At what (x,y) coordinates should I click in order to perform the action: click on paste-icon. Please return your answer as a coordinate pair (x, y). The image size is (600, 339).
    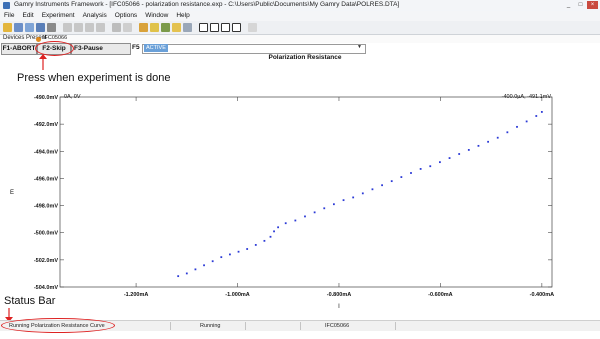
    Looking at the image, I should click on (89, 27).